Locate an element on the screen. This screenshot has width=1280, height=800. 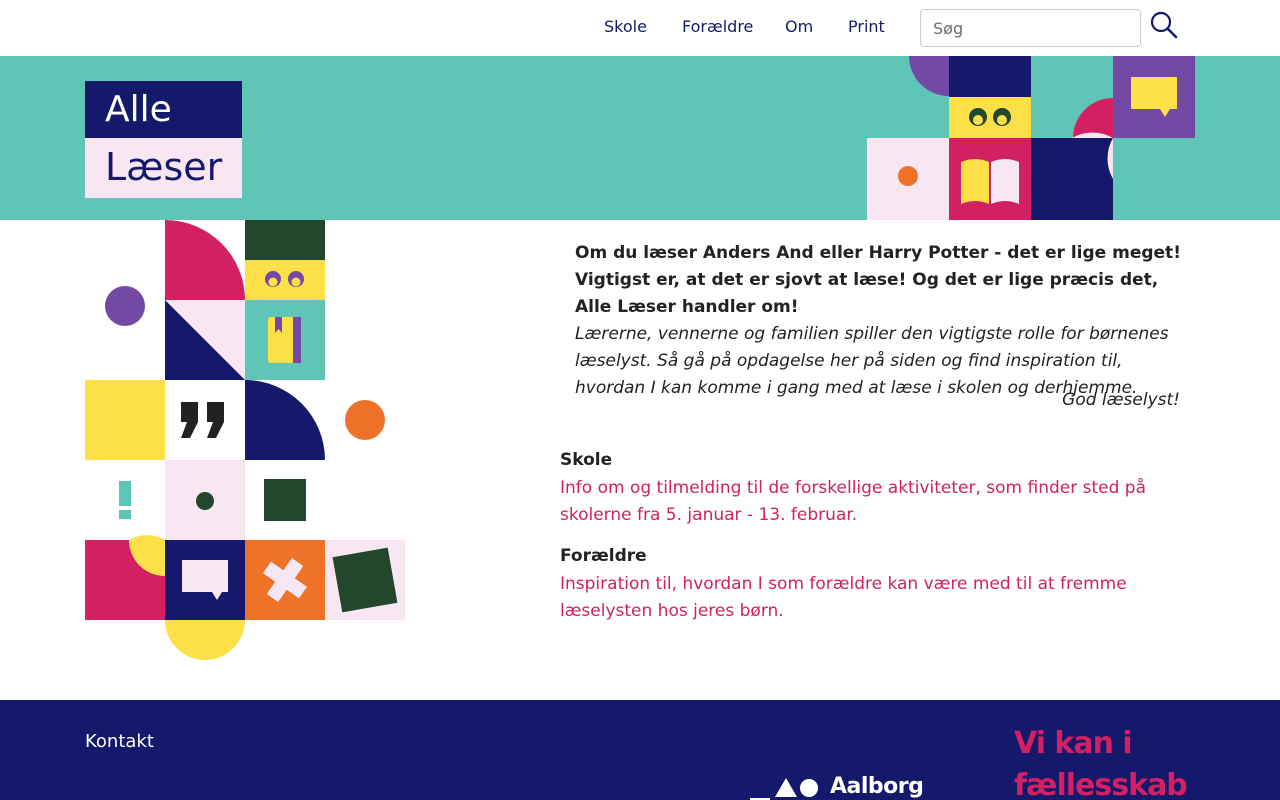
search-icon is located at coordinates (1164, 25).